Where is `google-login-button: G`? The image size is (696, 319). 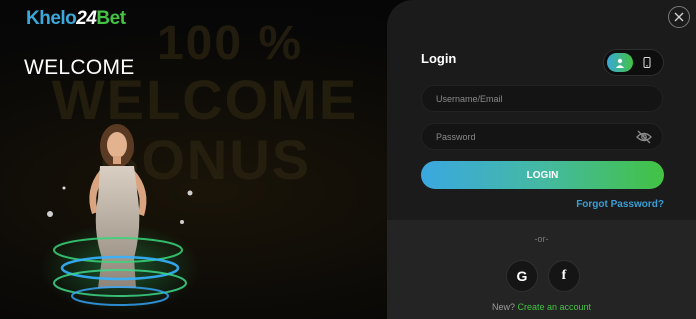
google-login-button: G is located at coordinates (522, 276).